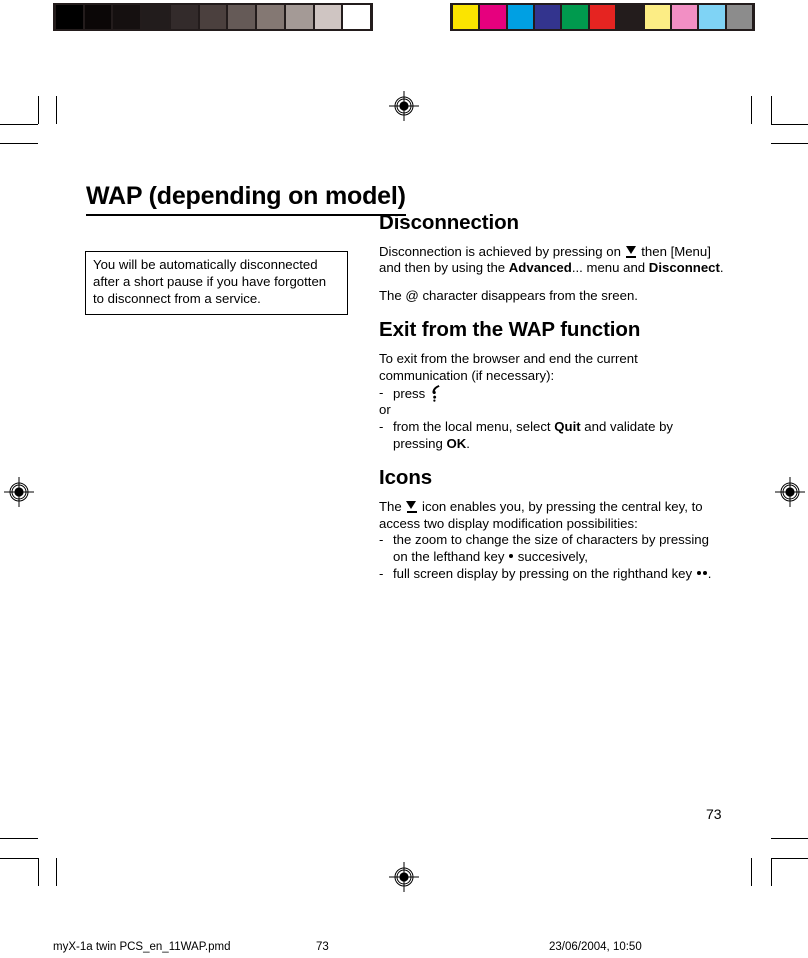 The image size is (808, 958). I want to click on single-dot-key-icon, so click(511, 556).